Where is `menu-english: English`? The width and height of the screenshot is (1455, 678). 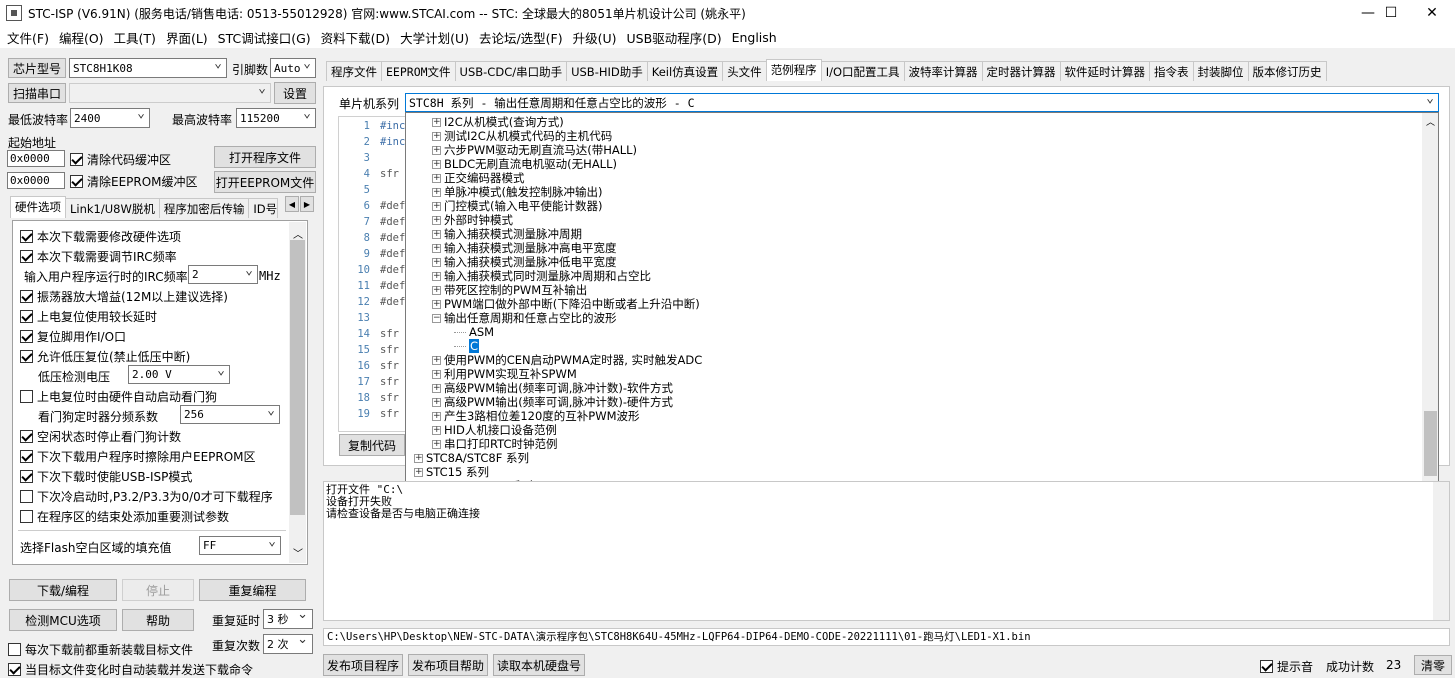
menu-english: English is located at coordinates (754, 37).